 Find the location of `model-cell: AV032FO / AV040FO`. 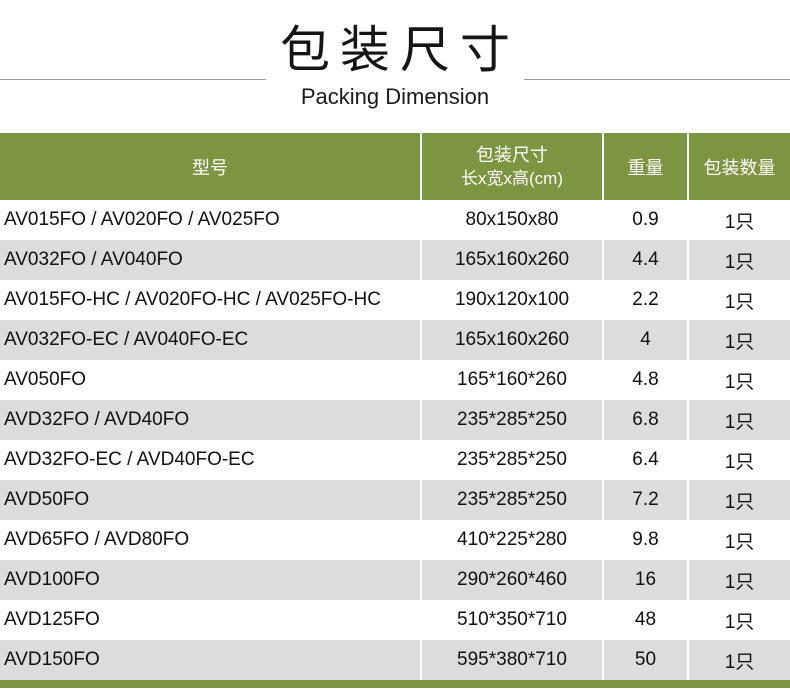

model-cell: AV032FO / AV040FO is located at coordinates (93, 259).